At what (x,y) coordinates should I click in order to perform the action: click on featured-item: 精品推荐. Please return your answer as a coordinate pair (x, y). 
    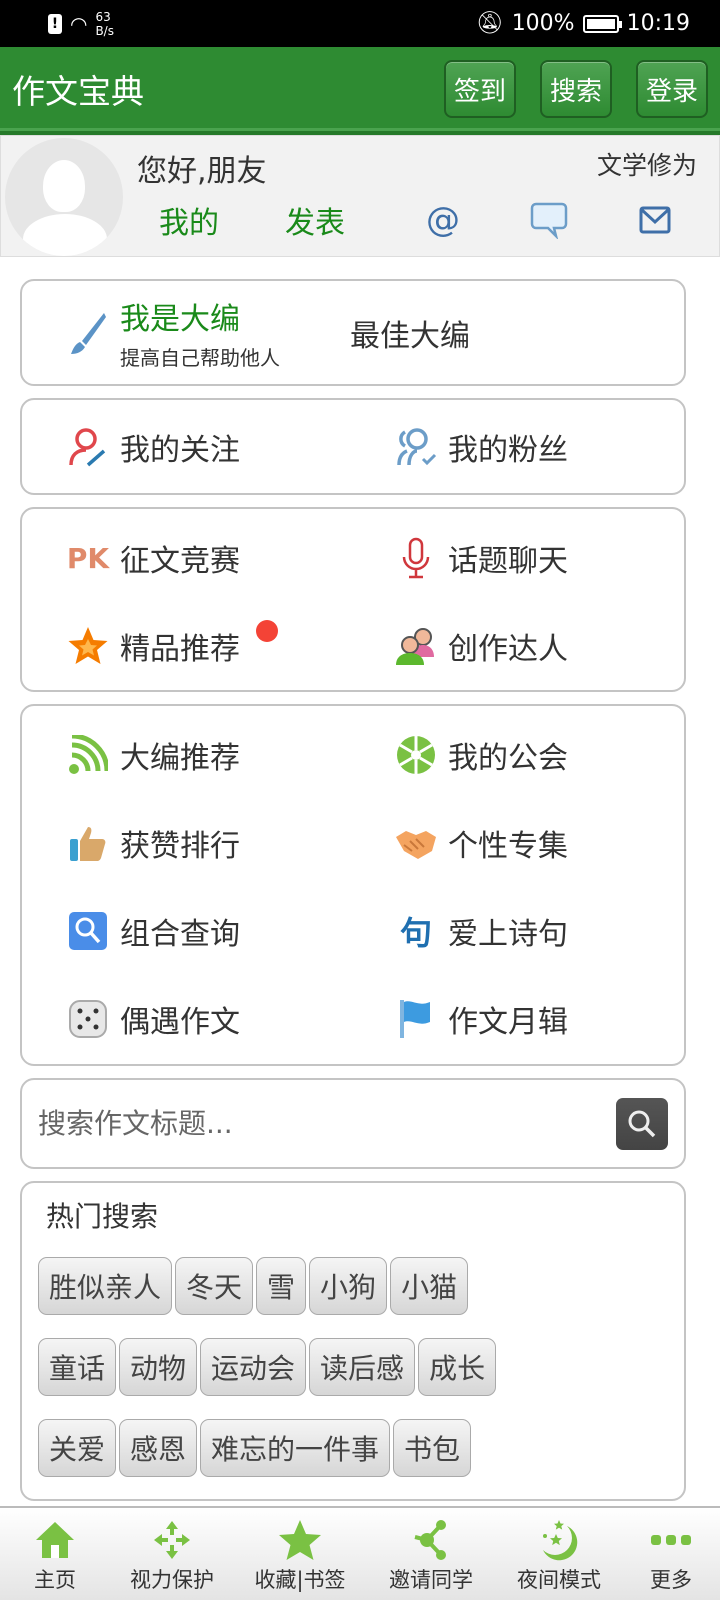
    Looking at the image, I should click on (186, 646).